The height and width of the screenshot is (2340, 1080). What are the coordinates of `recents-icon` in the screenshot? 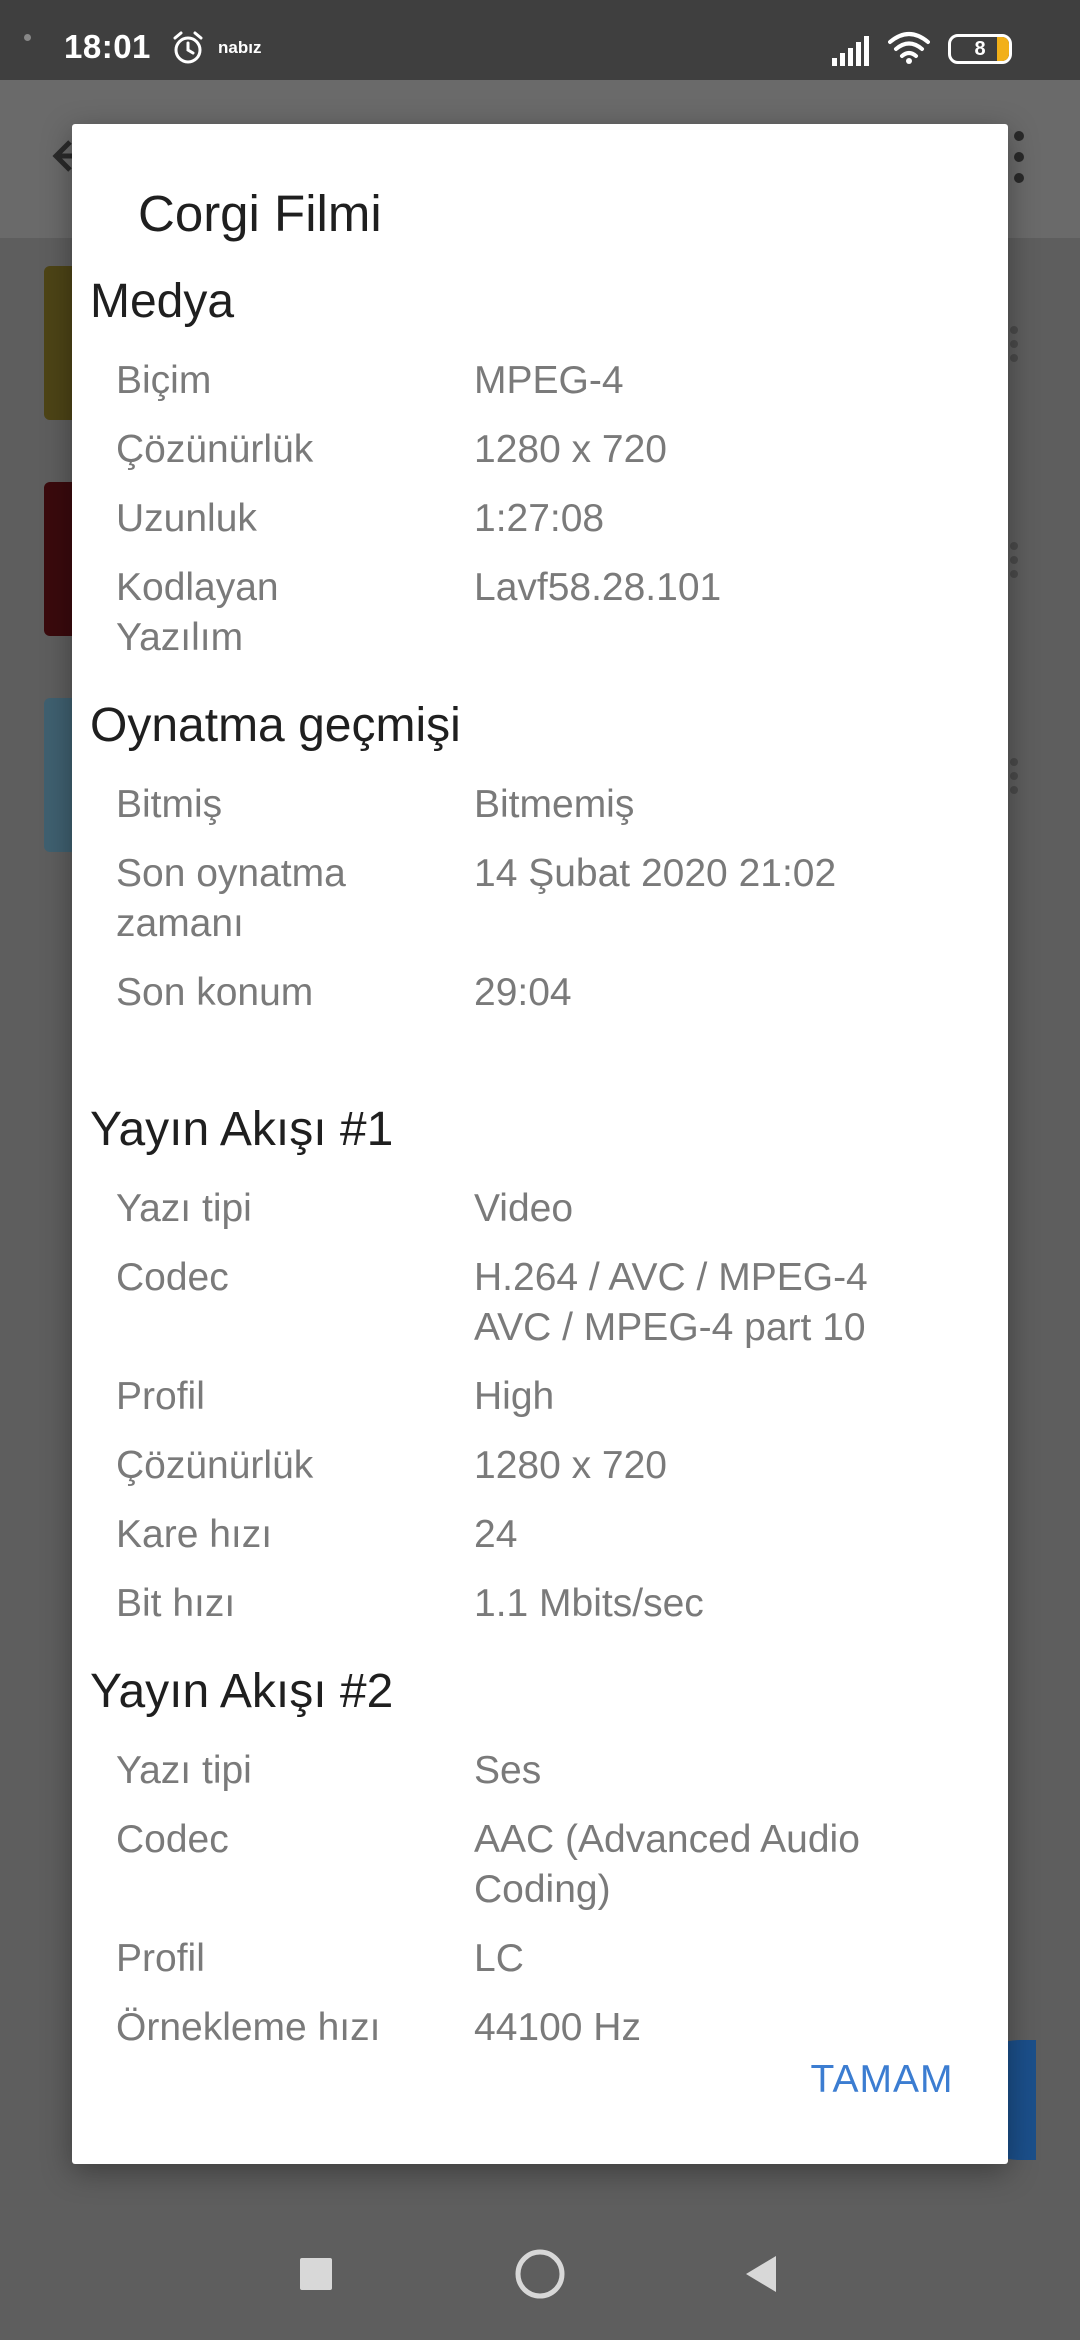 It's located at (316, 2274).